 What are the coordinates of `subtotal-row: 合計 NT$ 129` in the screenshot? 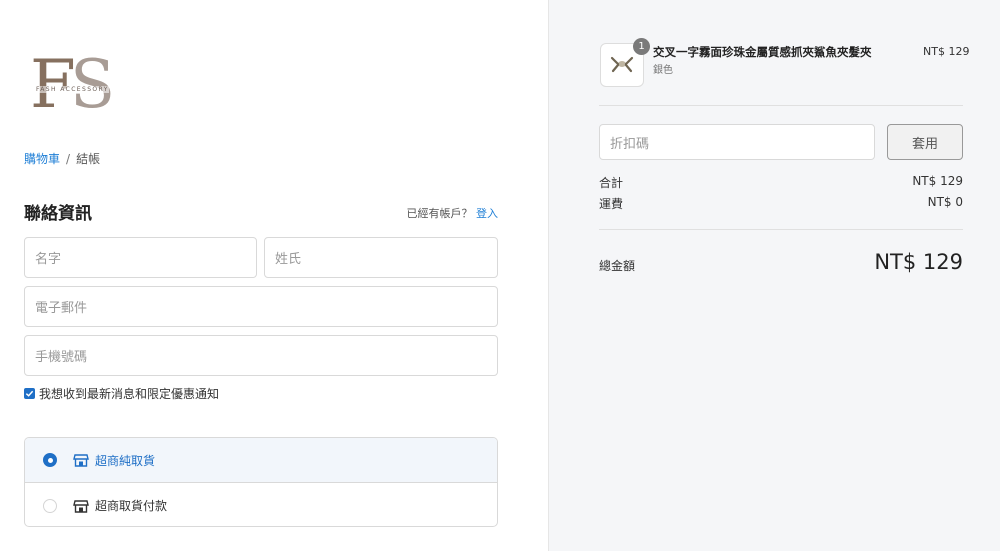 It's located at (781, 182).